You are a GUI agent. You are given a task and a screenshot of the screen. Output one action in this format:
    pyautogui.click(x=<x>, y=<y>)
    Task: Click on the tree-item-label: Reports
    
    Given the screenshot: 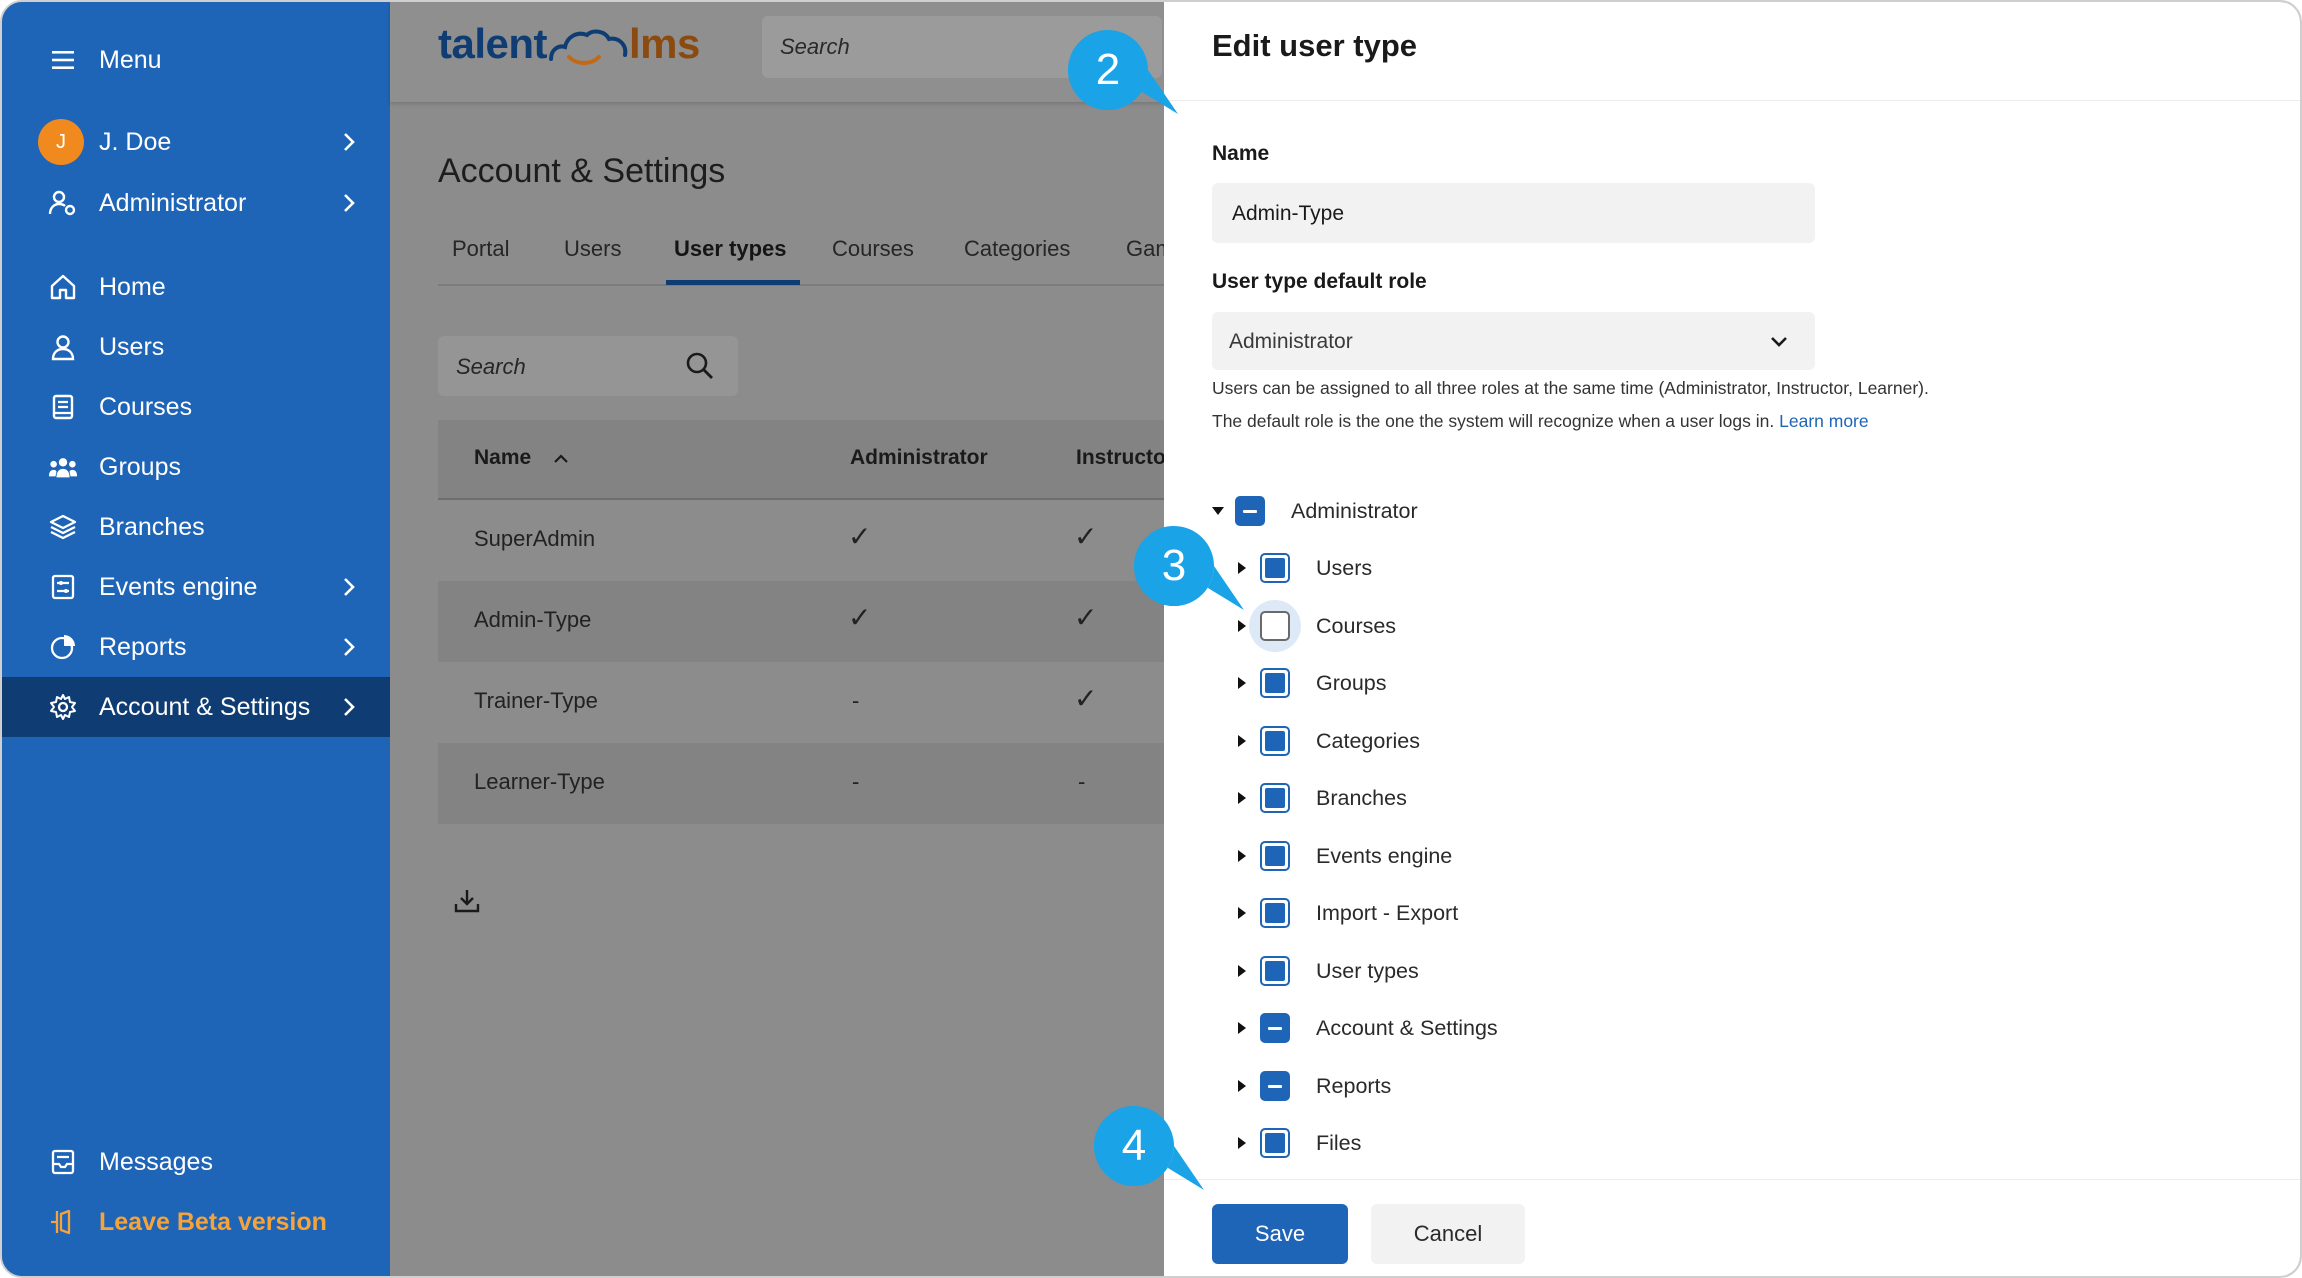 What is the action you would take?
    pyautogui.click(x=1354, y=1086)
    